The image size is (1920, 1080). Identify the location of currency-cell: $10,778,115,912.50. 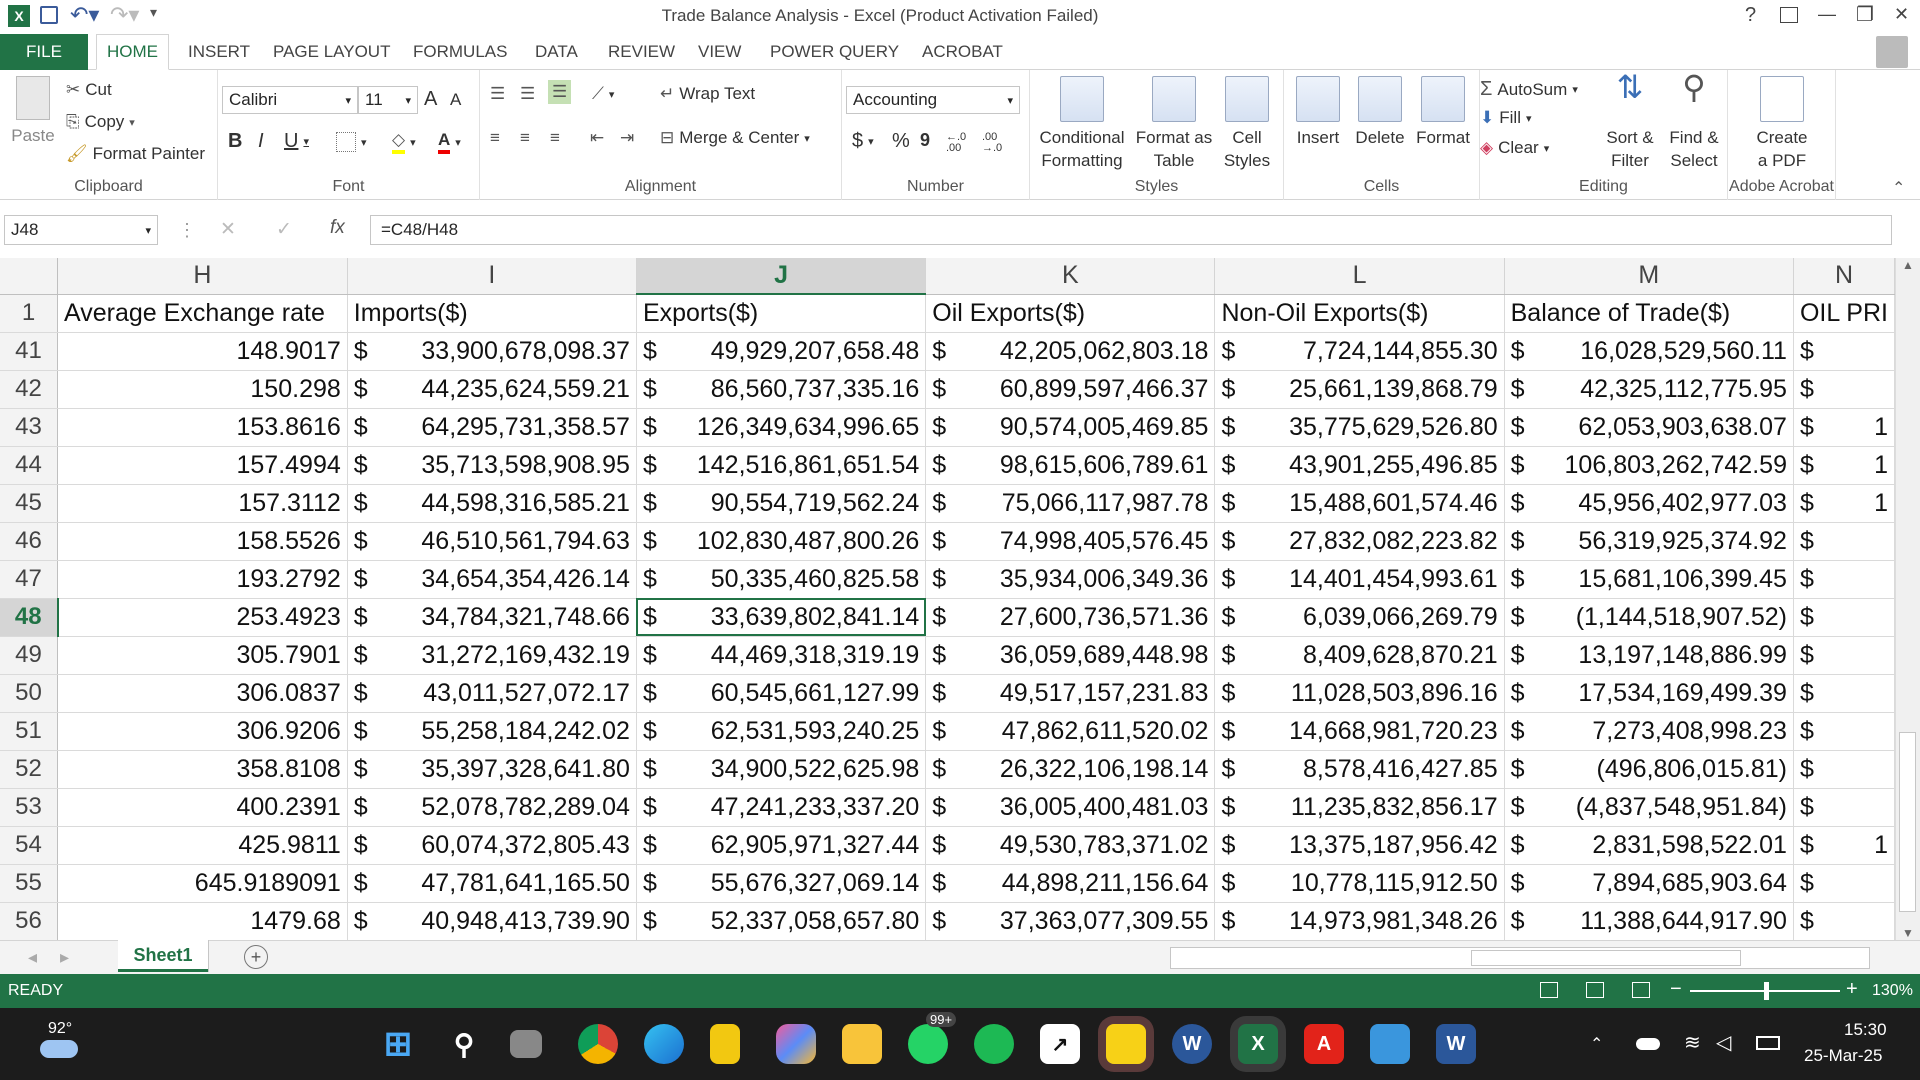
(1359, 883).